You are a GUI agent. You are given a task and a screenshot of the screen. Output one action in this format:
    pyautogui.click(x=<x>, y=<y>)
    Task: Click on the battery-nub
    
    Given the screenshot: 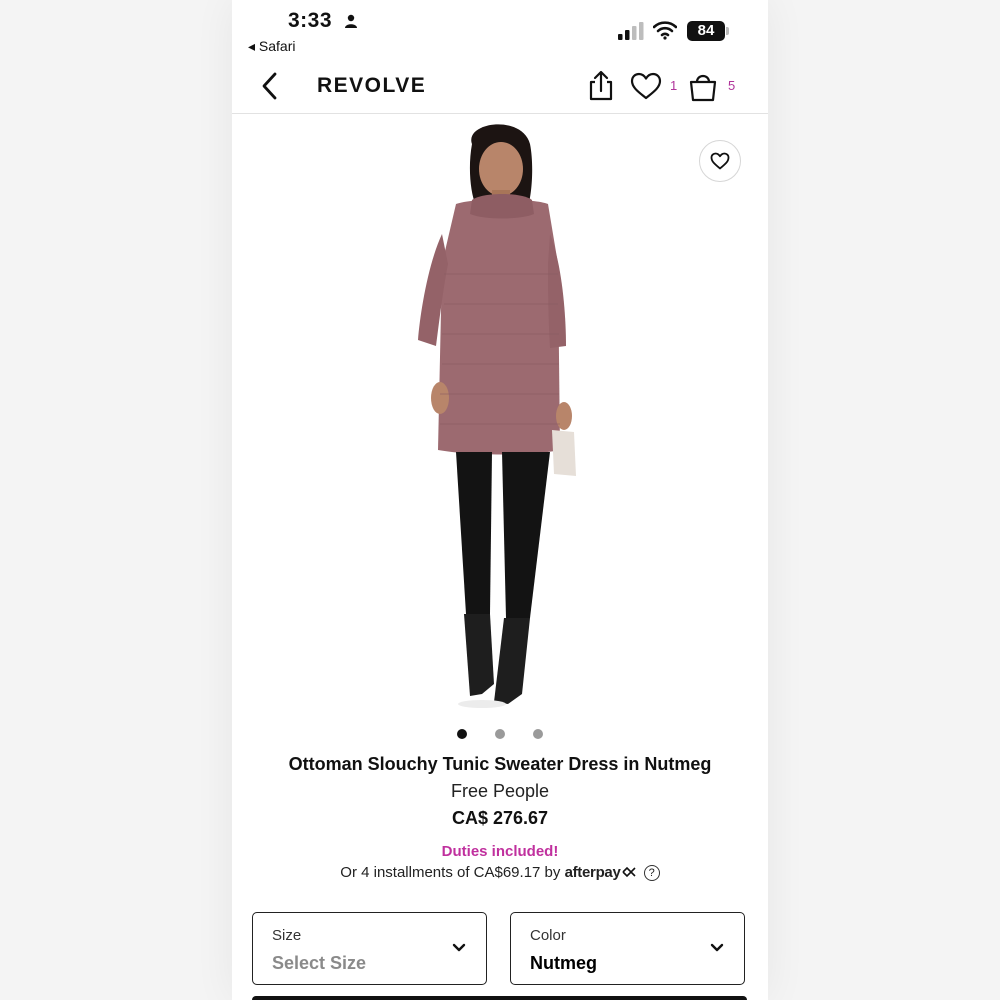 What is the action you would take?
    pyautogui.click(x=727, y=31)
    